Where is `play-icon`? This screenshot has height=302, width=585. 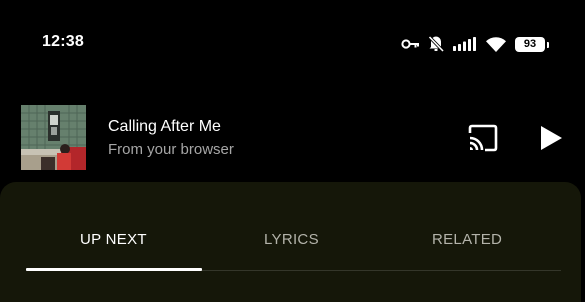 play-icon is located at coordinates (551, 138).